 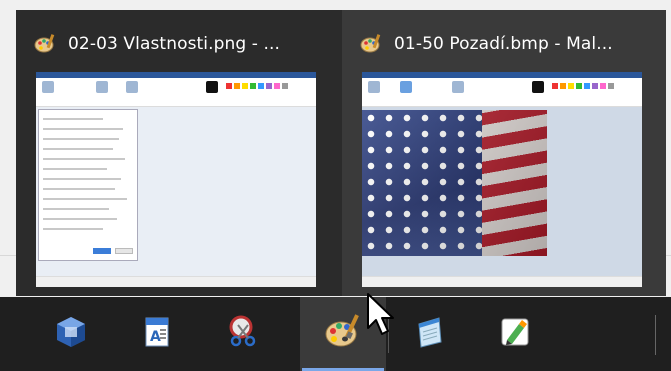 I want to click on svg-text: A, so click(x=155, y=337).